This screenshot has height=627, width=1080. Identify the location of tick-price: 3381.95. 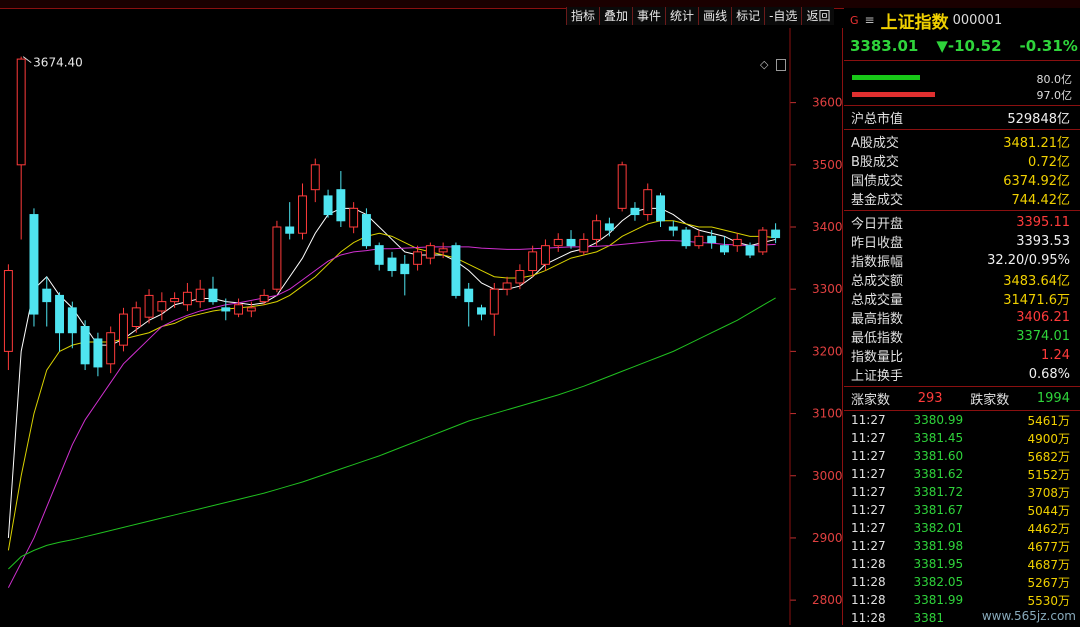
(938, 564).